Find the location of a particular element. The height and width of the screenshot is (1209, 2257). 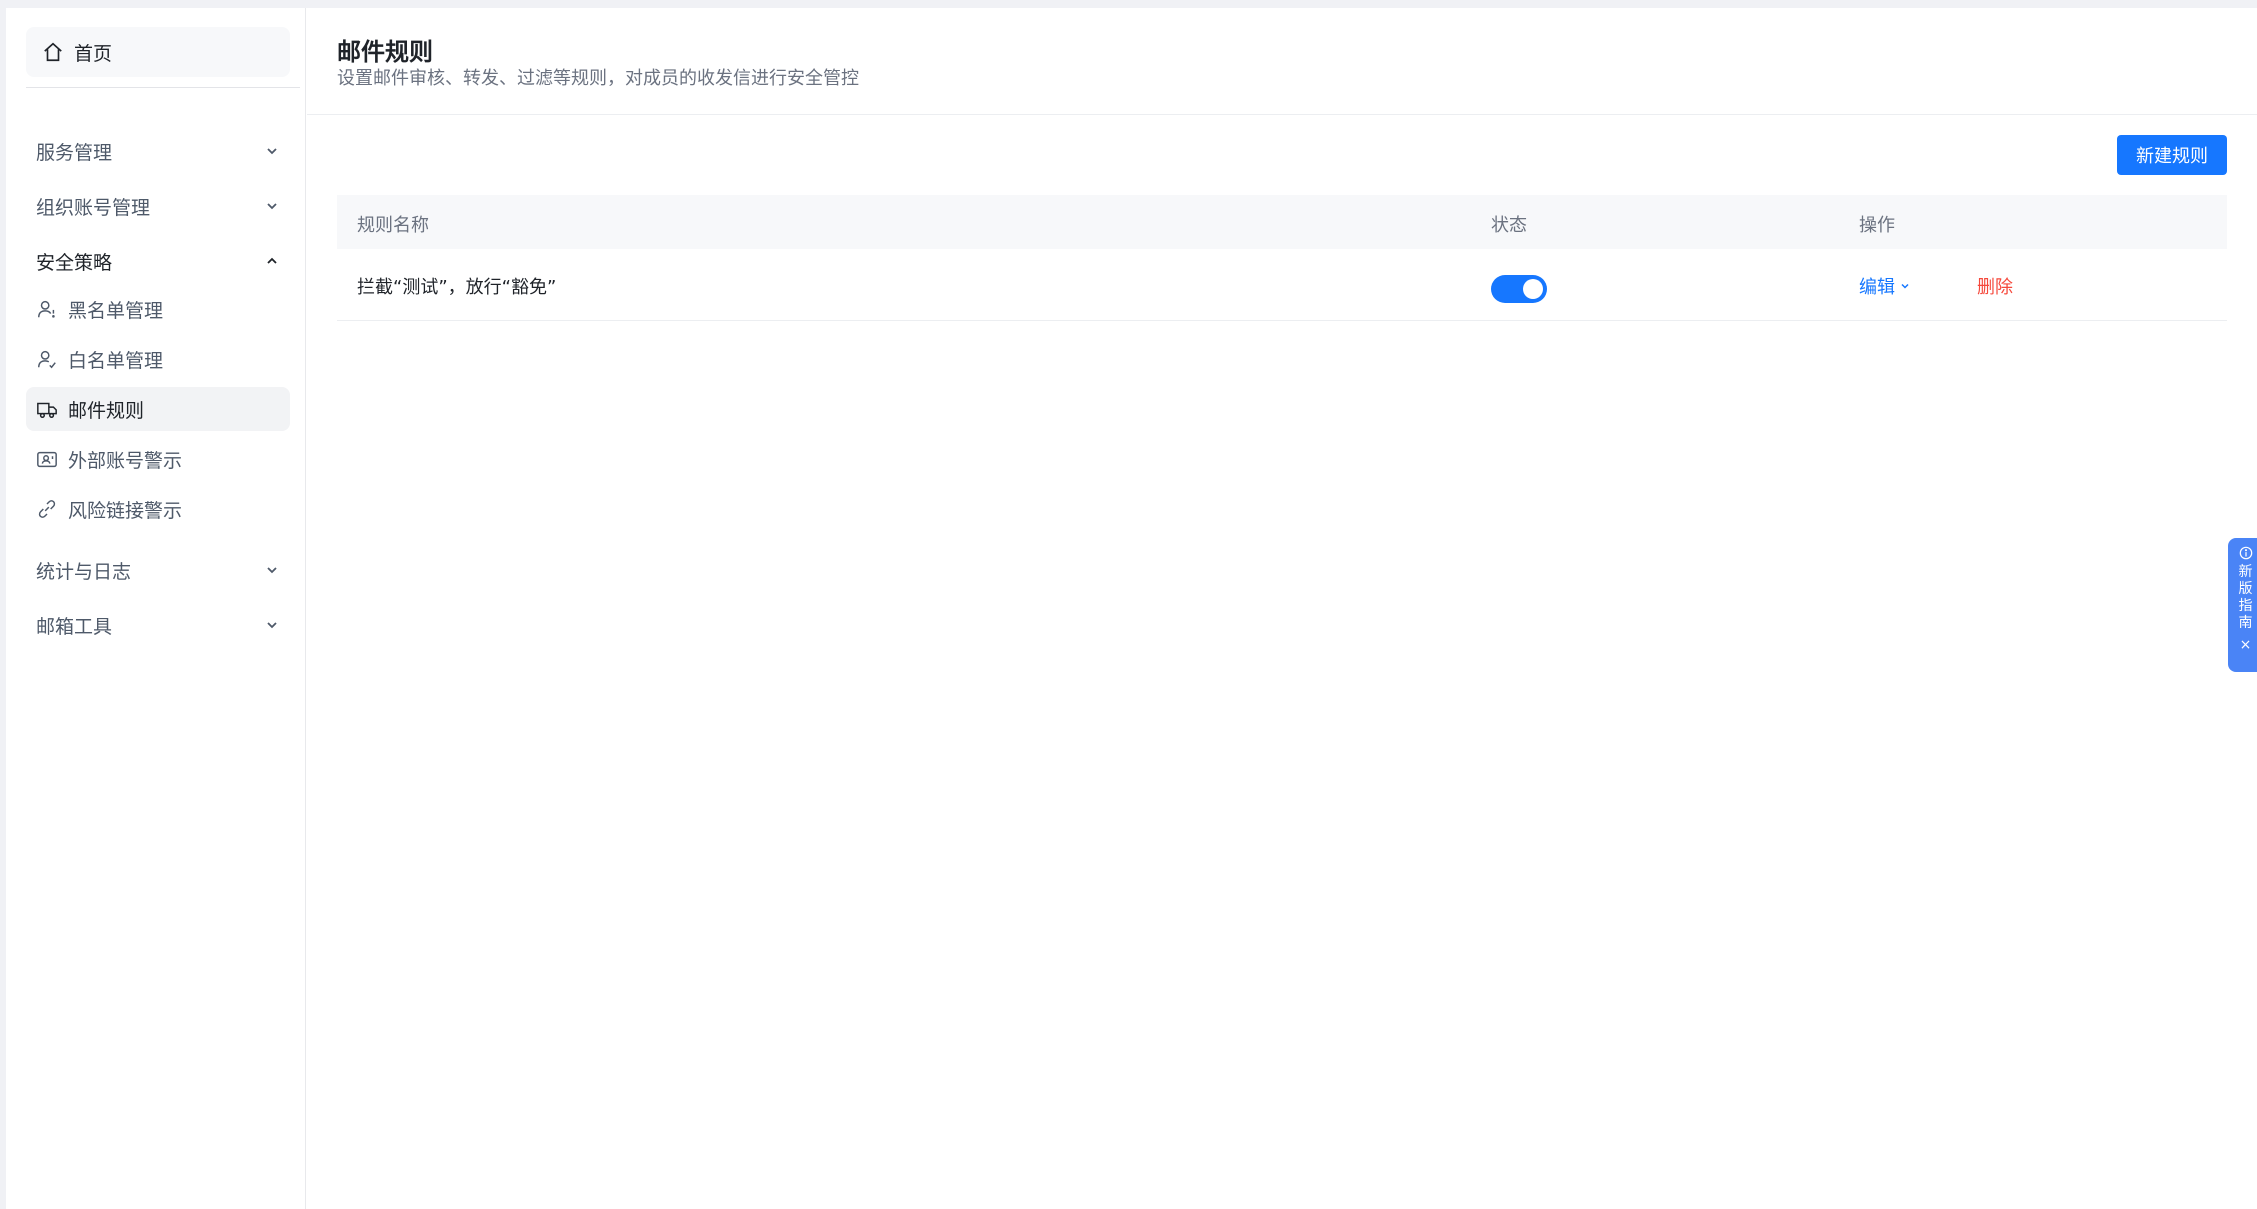

chevron-up-icon is located at coordinates (272, 260).